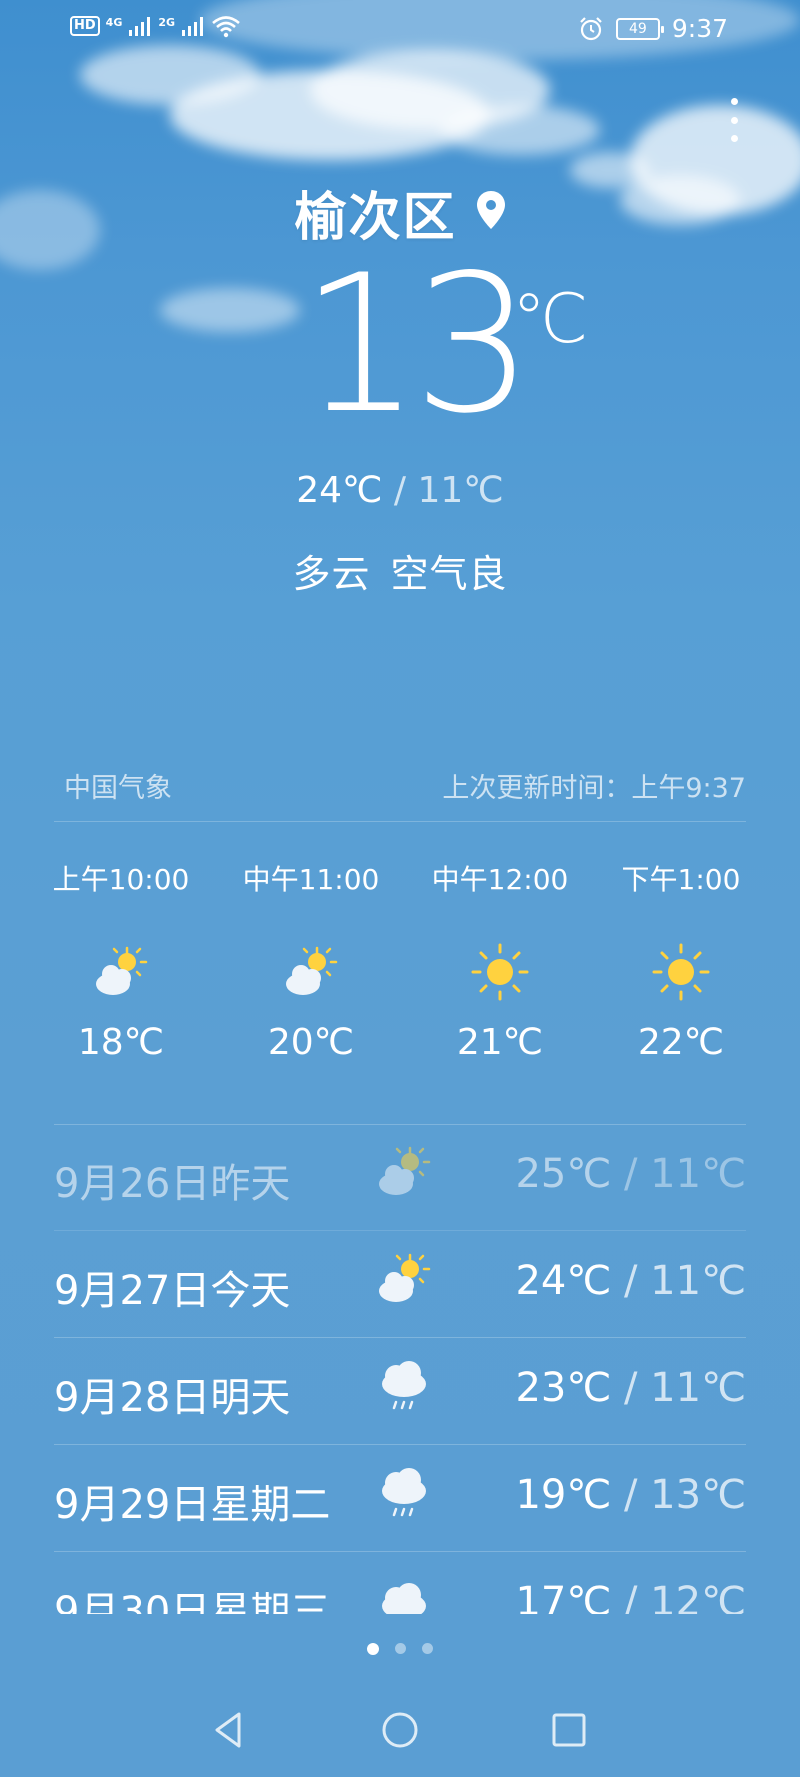 The height and width of the screenshot is (1777, 800). I want to click on air-quality: 空气良, so click(449, 574).